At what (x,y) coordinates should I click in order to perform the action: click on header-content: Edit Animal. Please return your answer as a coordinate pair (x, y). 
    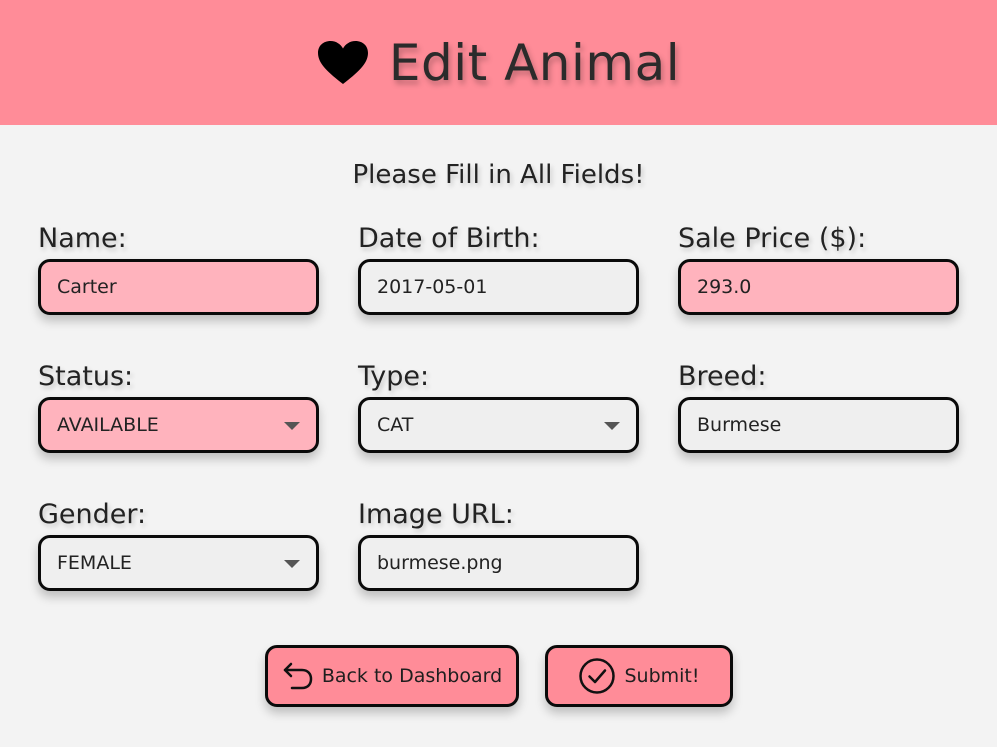
    Looking at the image, I should click on (498, 63).